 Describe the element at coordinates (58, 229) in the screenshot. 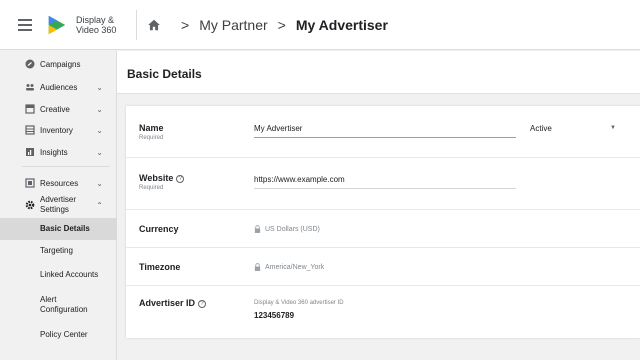

I see `sidebar-subitem-basic-details: Basic Details` at that location.